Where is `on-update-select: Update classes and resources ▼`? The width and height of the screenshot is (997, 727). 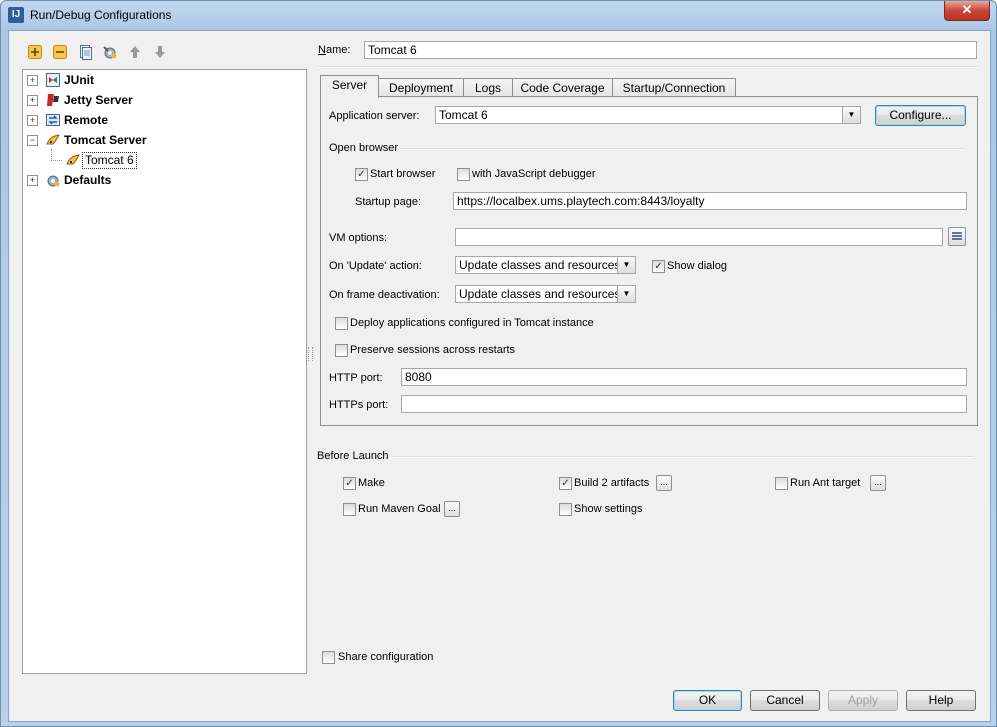 on-update-select: Update classes and resources ▼ is located at coordinates (545, 265).